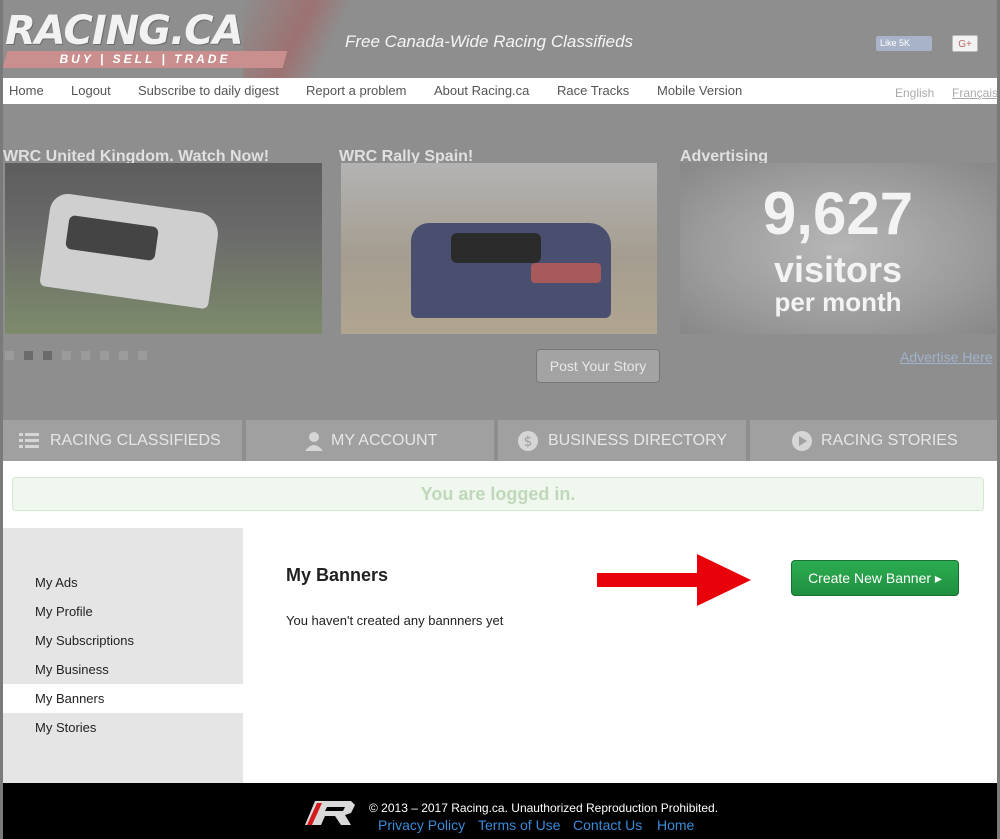 This screenshot has width=1000, height=839. Describe the element at coordinates (593, 90) in the screenshot. I see `nav-race-tracks: Race Tracks` at that location.